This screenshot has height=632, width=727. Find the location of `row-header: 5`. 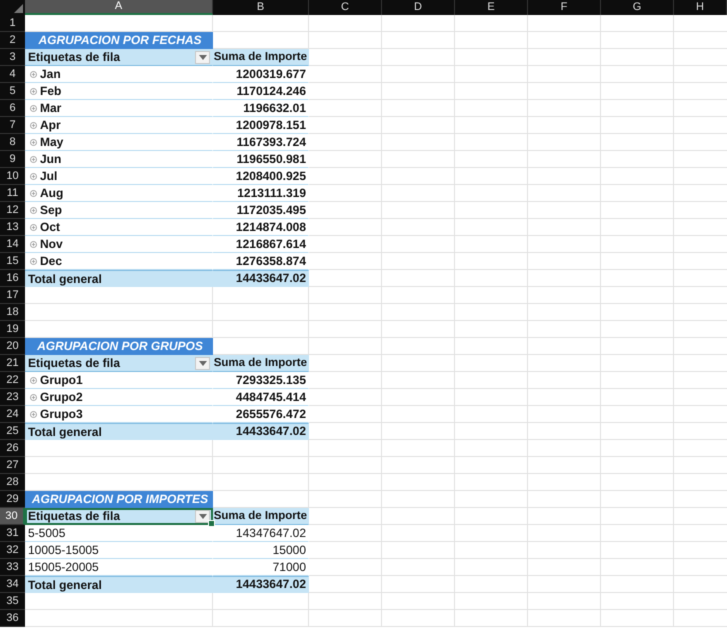

row-header: 5 is located at coordinates (12, 91).